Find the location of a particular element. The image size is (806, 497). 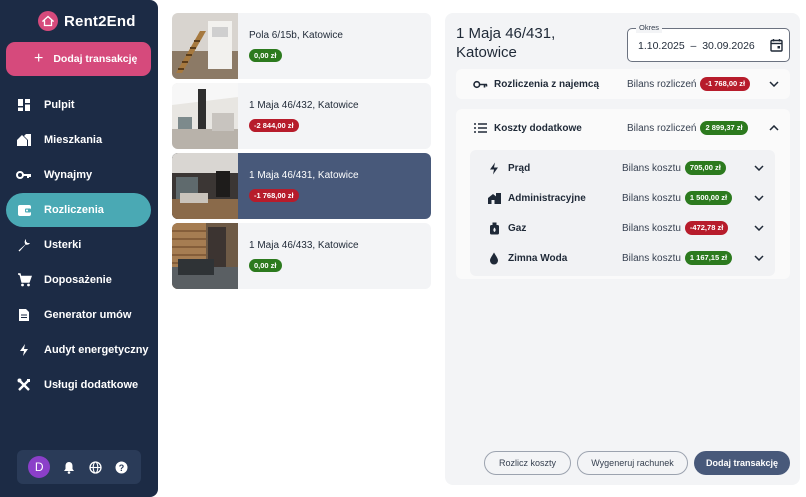

cost-item-title: Prąd is located at coordinates (519, 168).